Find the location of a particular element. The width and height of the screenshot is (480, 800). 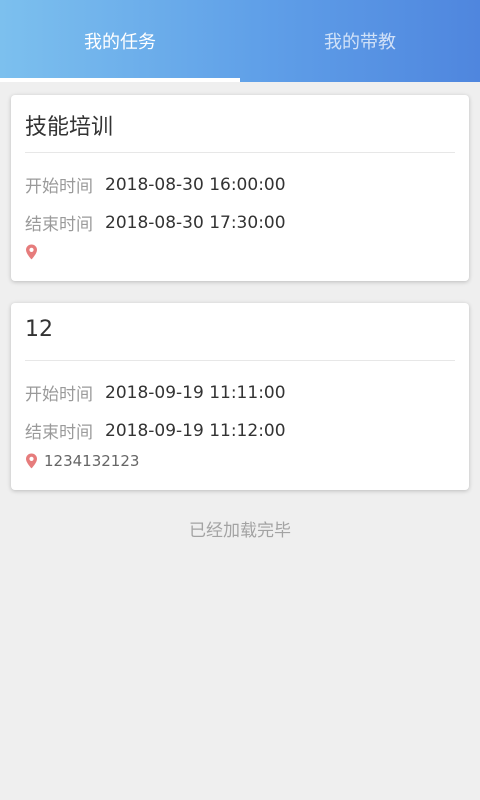

tab-my-tasks: 我的任务 is located at coordinates (120, 41).